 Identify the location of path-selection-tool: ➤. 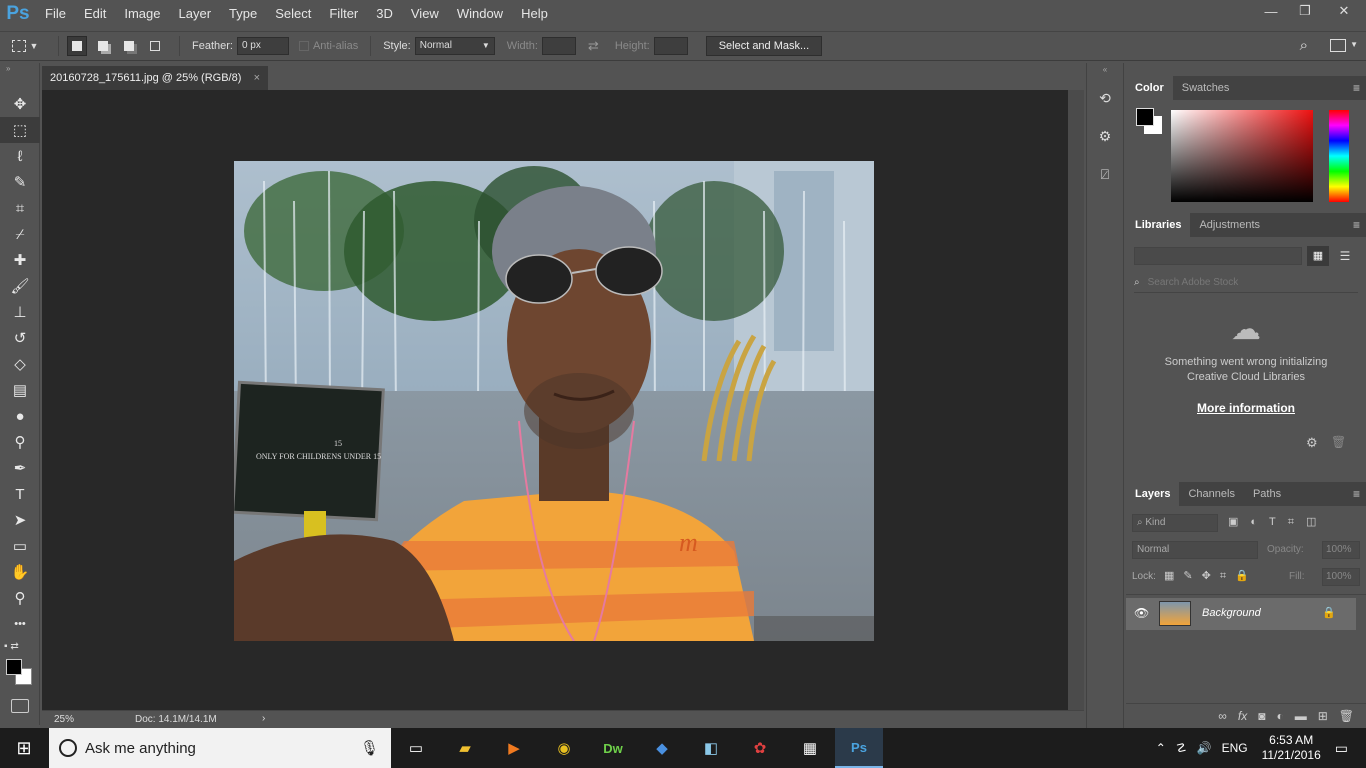
(20, 520).